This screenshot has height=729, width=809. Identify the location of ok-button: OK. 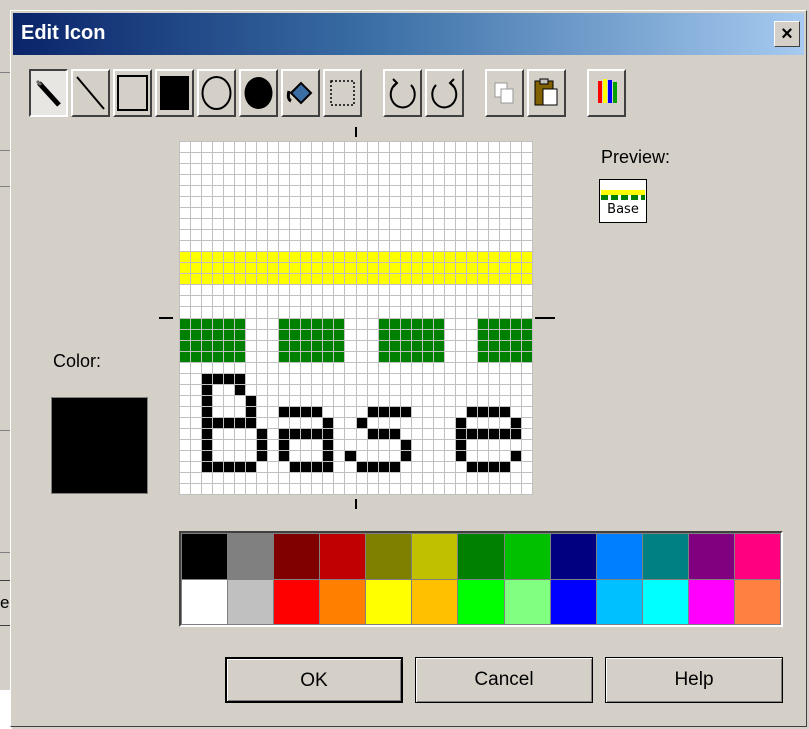
(314, 680).